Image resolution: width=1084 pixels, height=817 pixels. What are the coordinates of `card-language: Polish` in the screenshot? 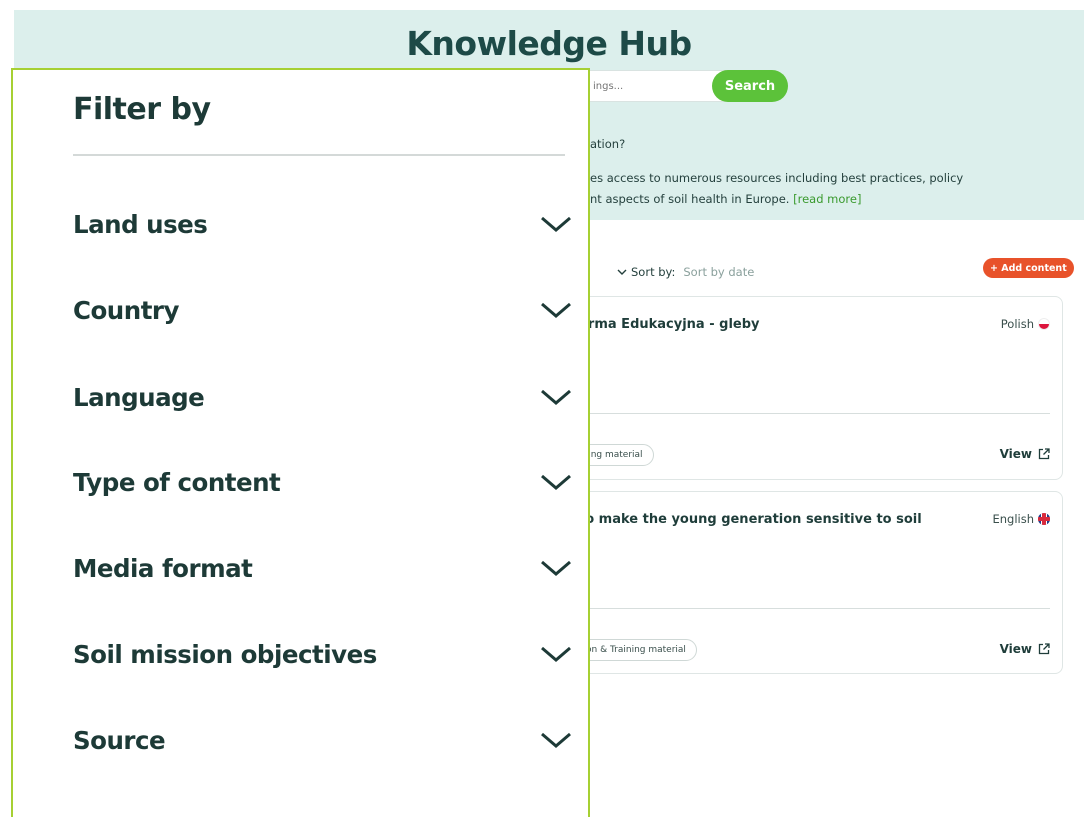 It's located at (1025, 324).